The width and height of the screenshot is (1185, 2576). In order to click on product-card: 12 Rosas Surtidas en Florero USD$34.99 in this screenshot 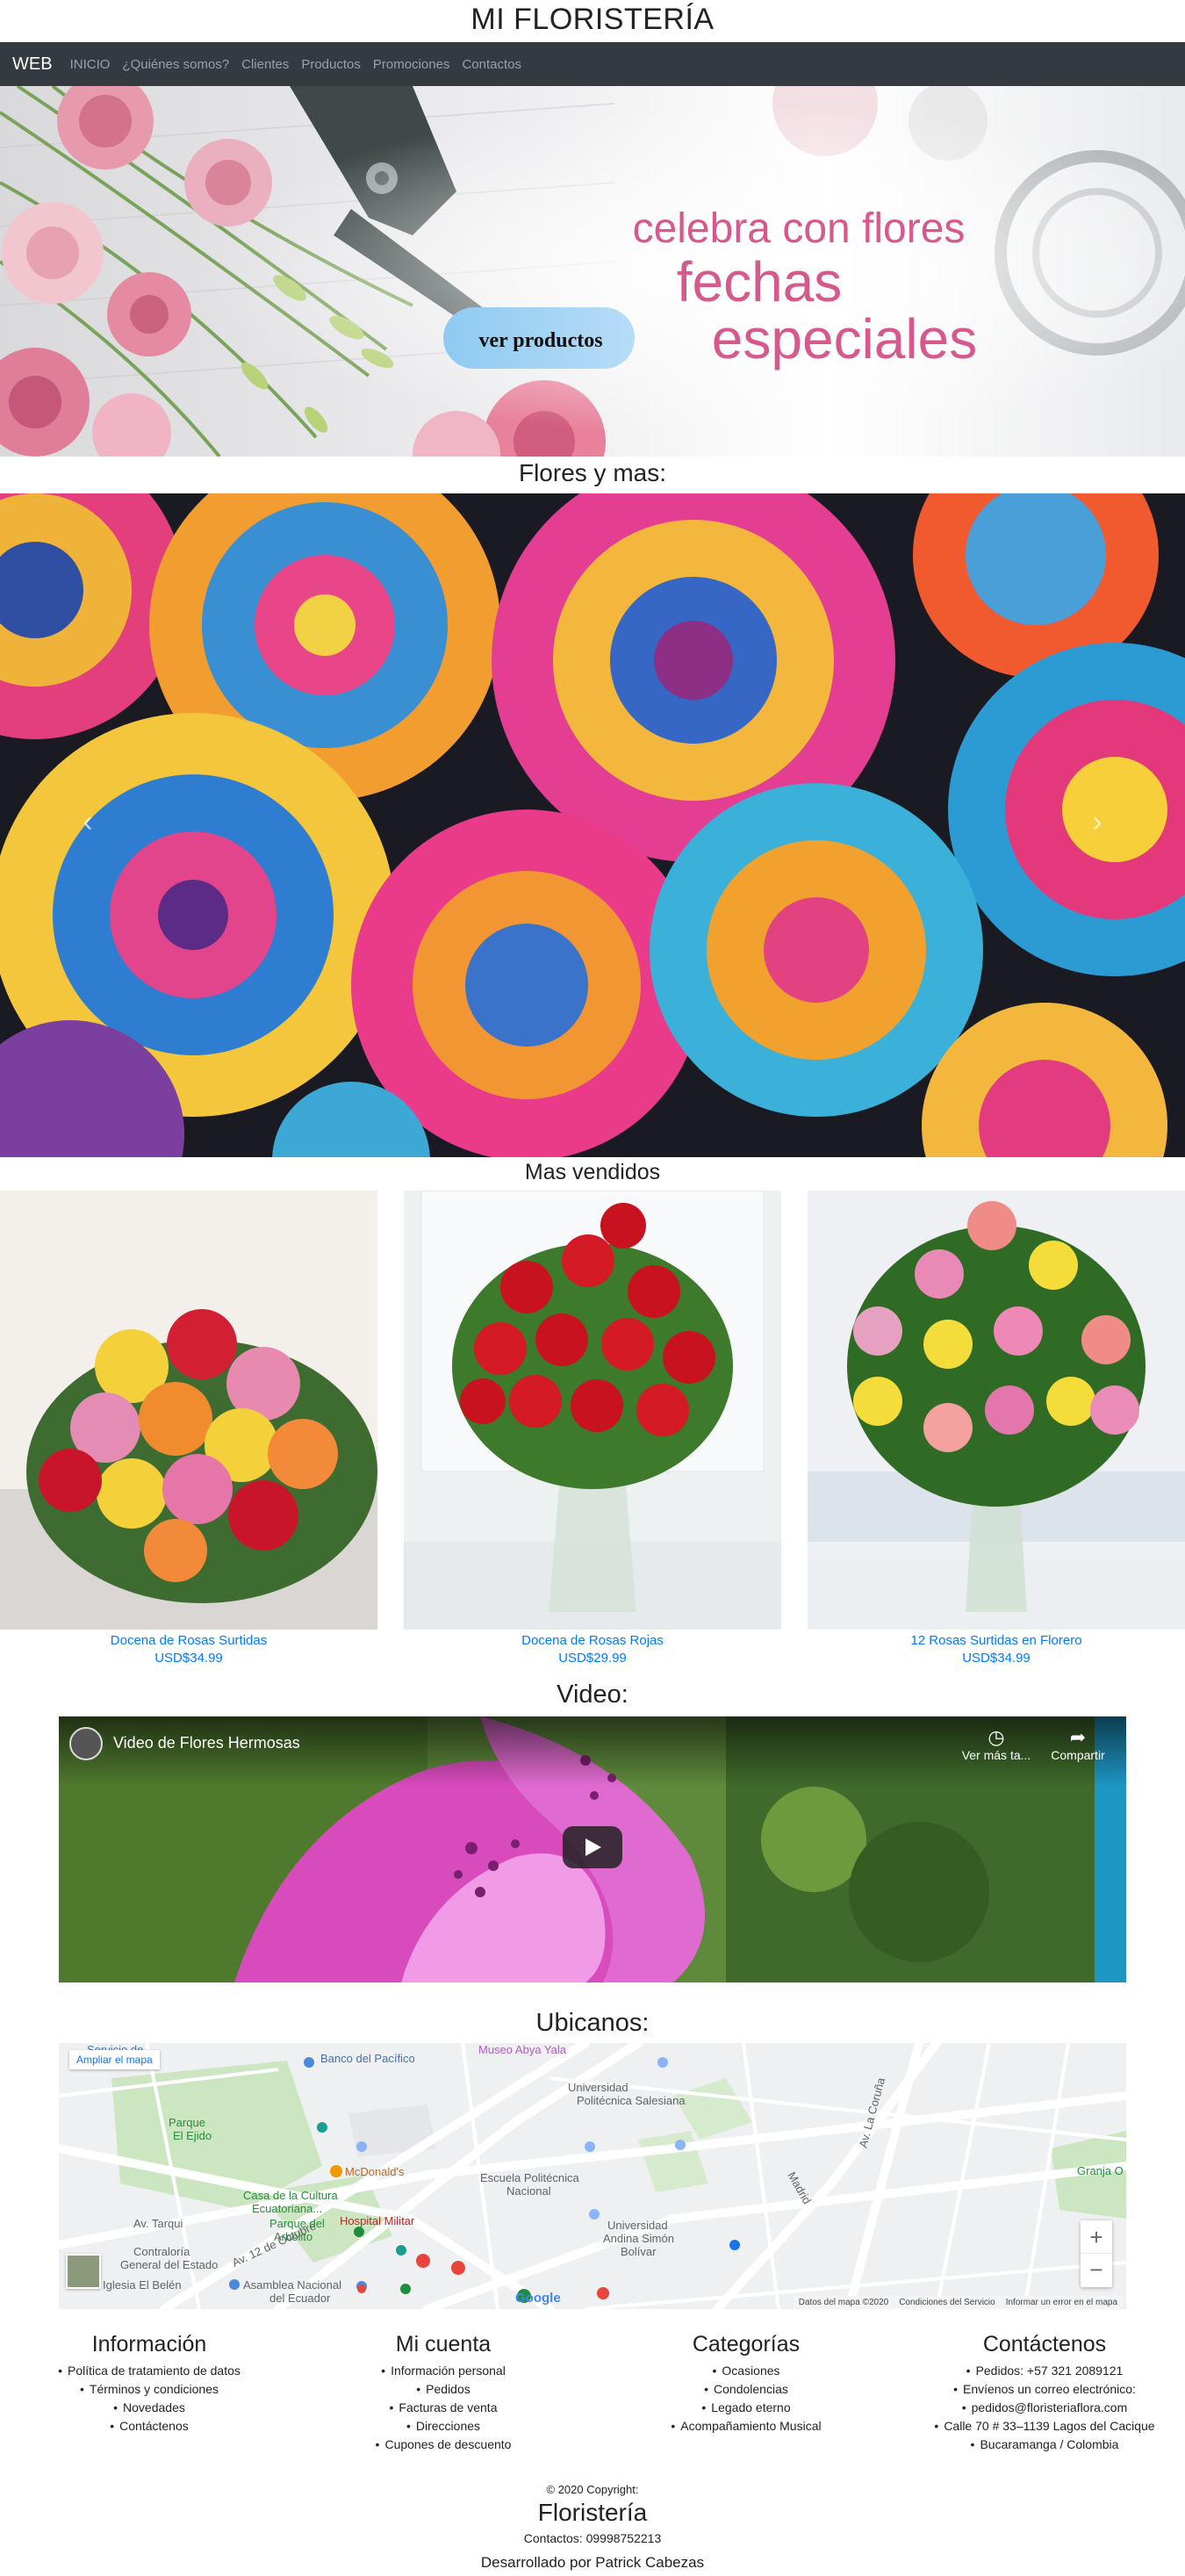, I will do `click(996, 1429)`.